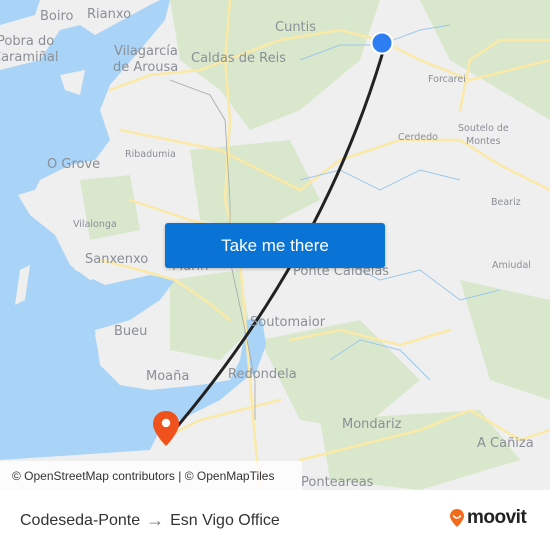  What do you see at coordinates (109, 14) in the screenshot?
I see `place-label: Rianxo` at bounding box center [109, 14].